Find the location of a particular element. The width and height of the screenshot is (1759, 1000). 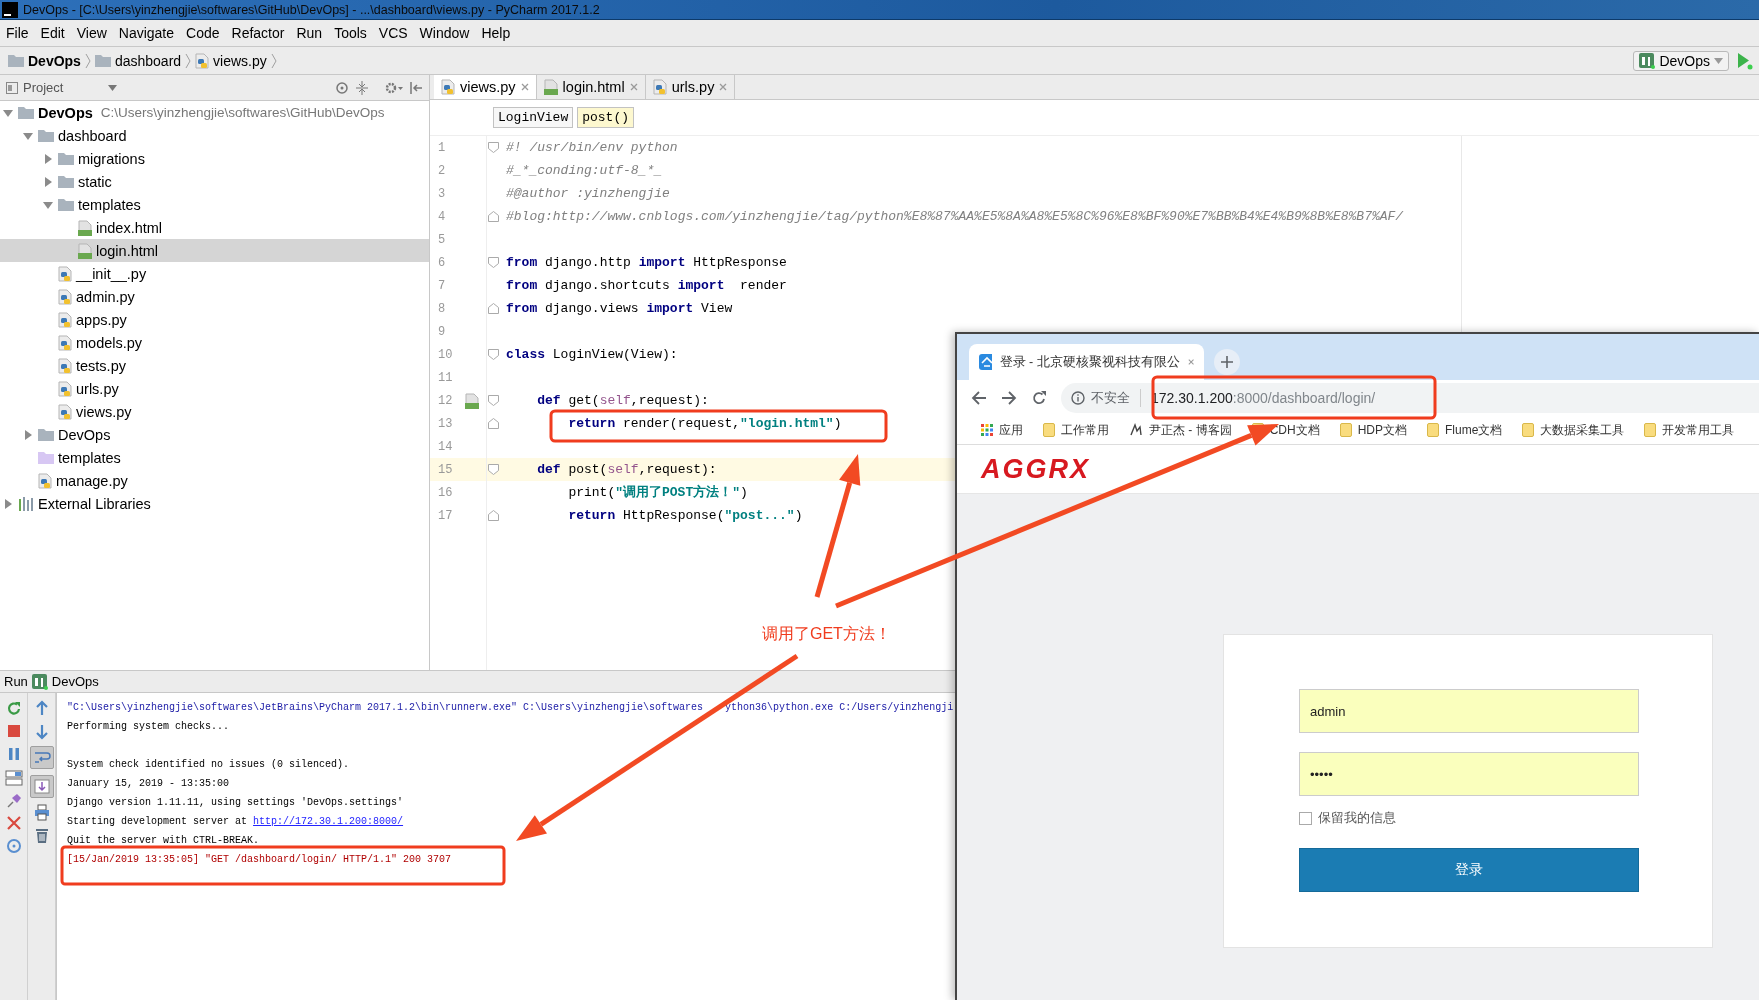

tree-item: static is located at coordinates (214, 181).